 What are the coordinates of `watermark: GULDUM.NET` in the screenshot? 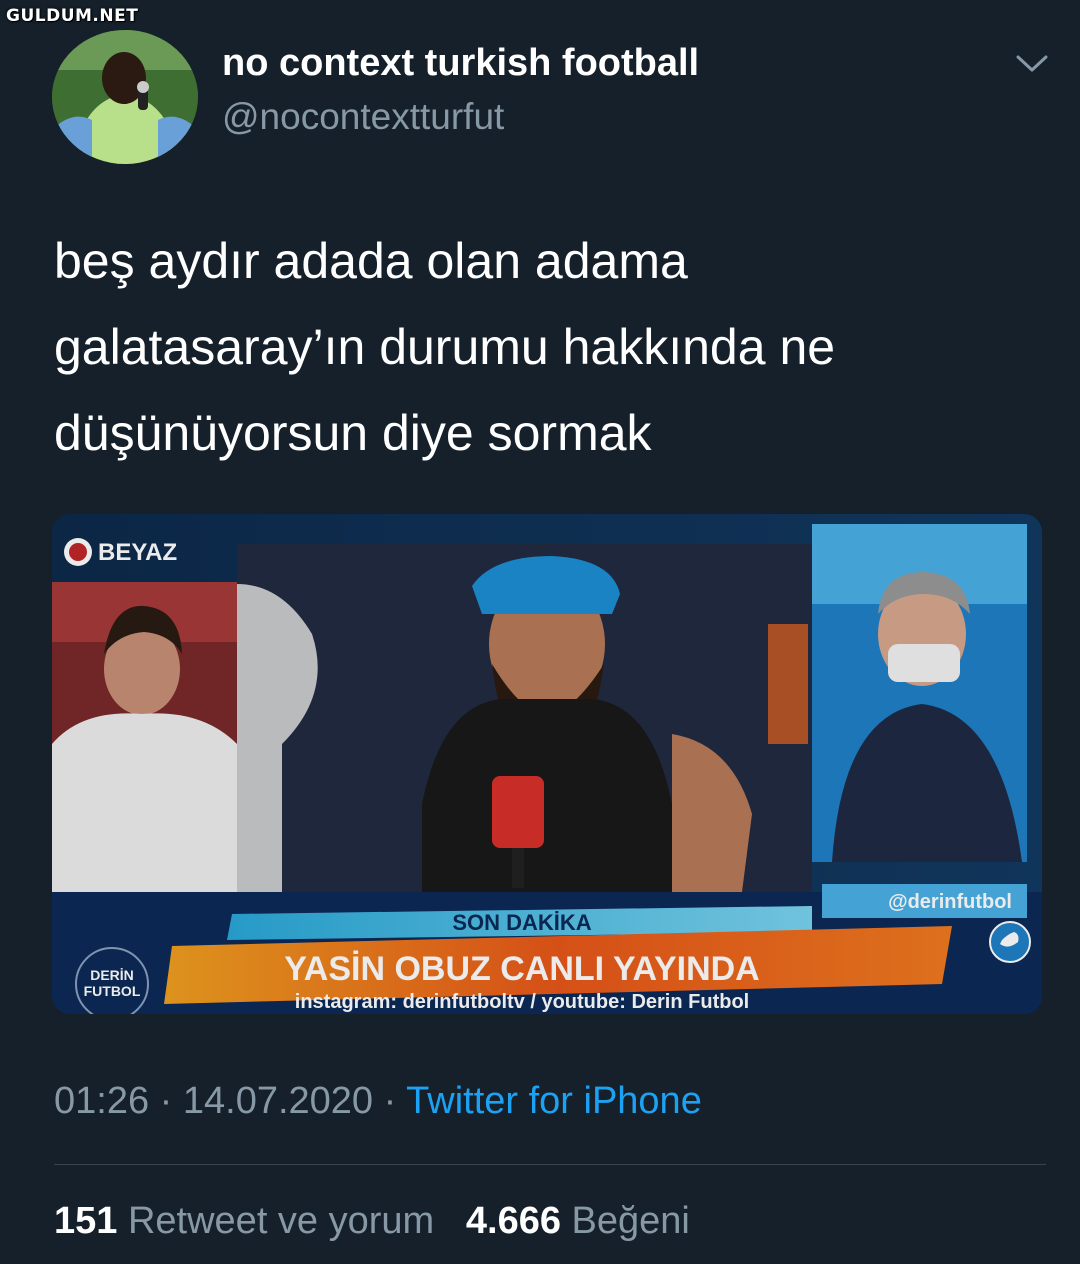 It's located at (72, 16).